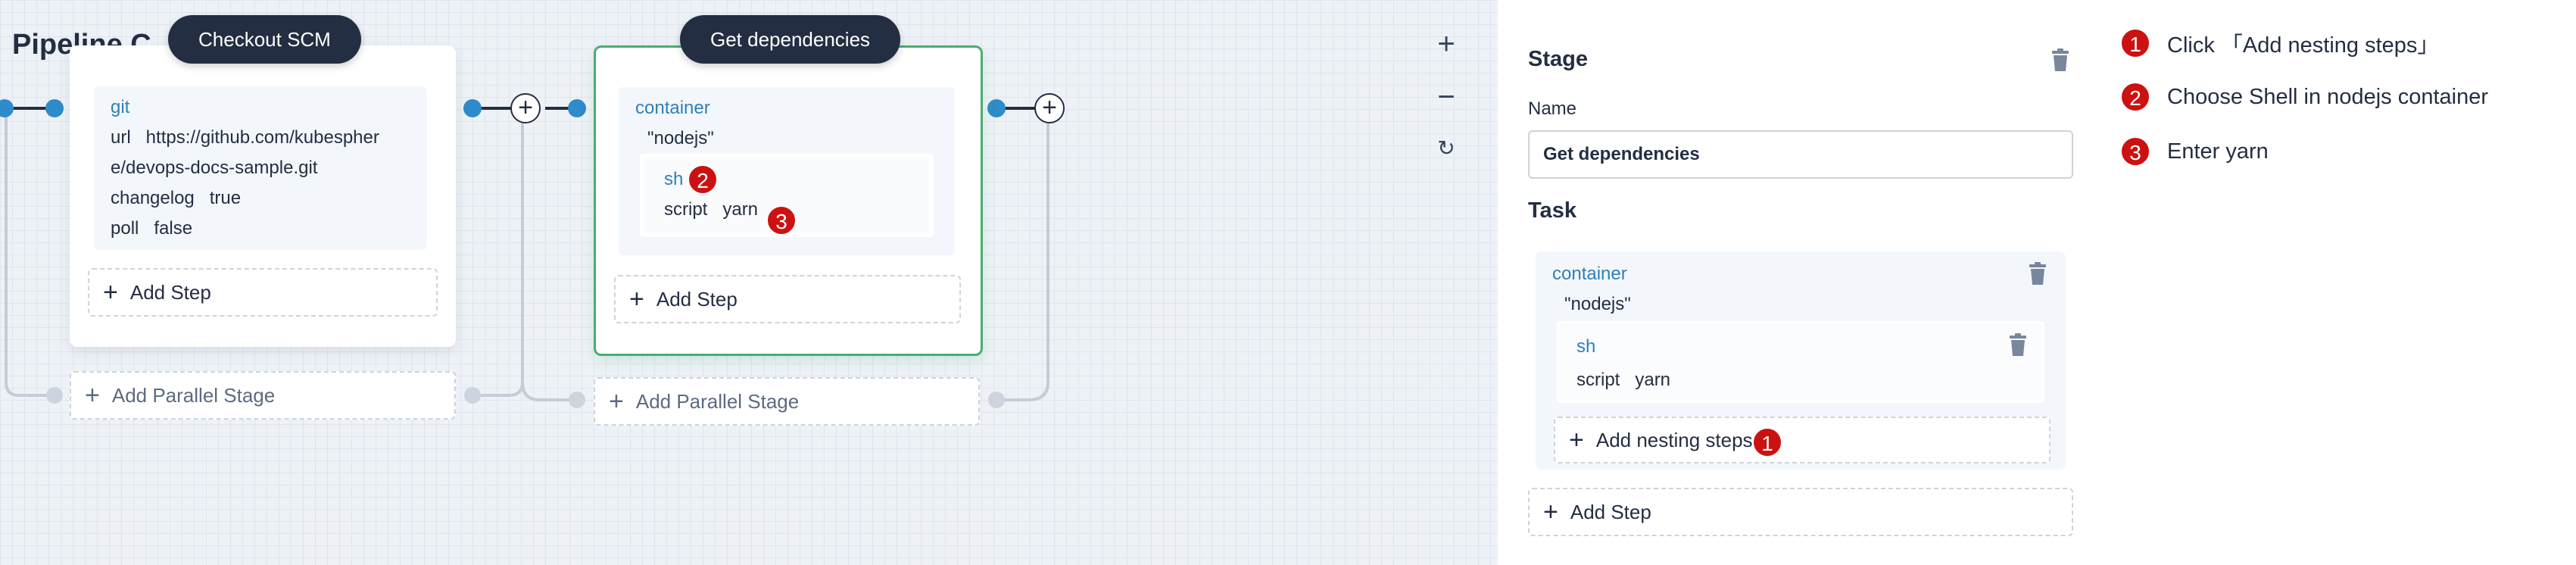  What do you see at coordinates (1597, 304) in the screenshot?
I see `task-step-arg: "nodejs"` at bounding box center [1597, 304].